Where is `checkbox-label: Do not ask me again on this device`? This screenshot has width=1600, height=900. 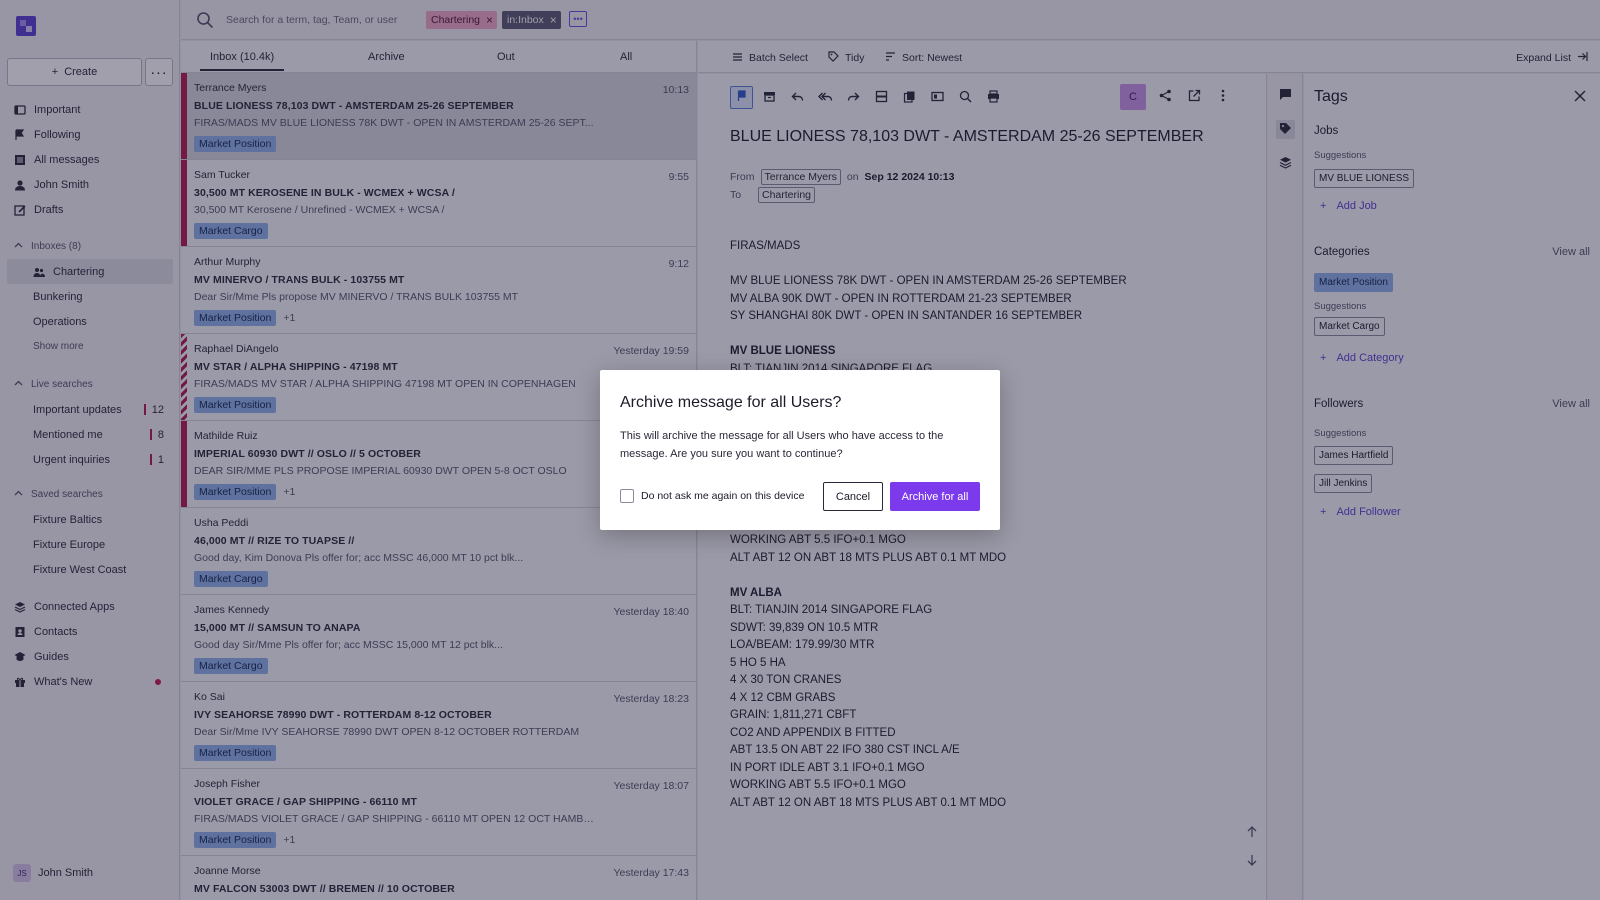 checkbox-label: Do not ask me again on this device is located at coordinates (723, 496).